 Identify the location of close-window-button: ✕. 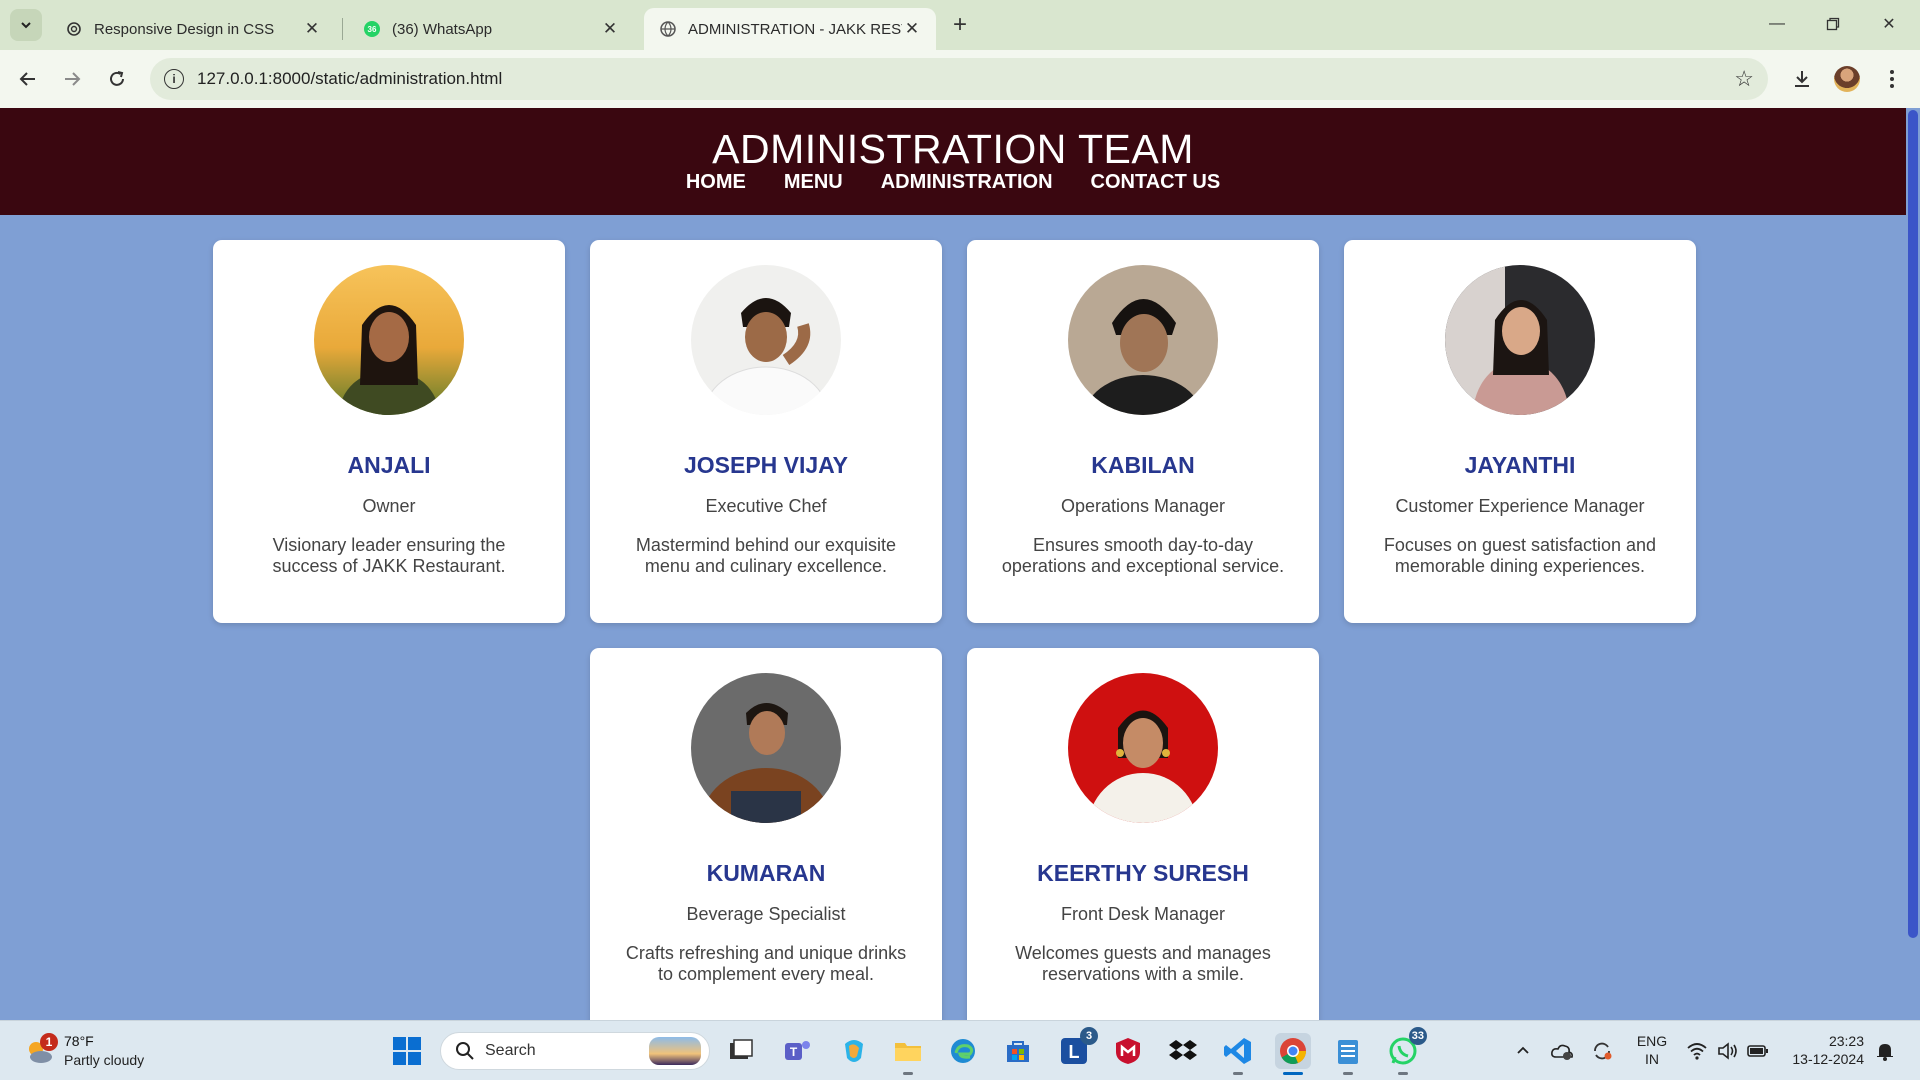
(1889, 24).